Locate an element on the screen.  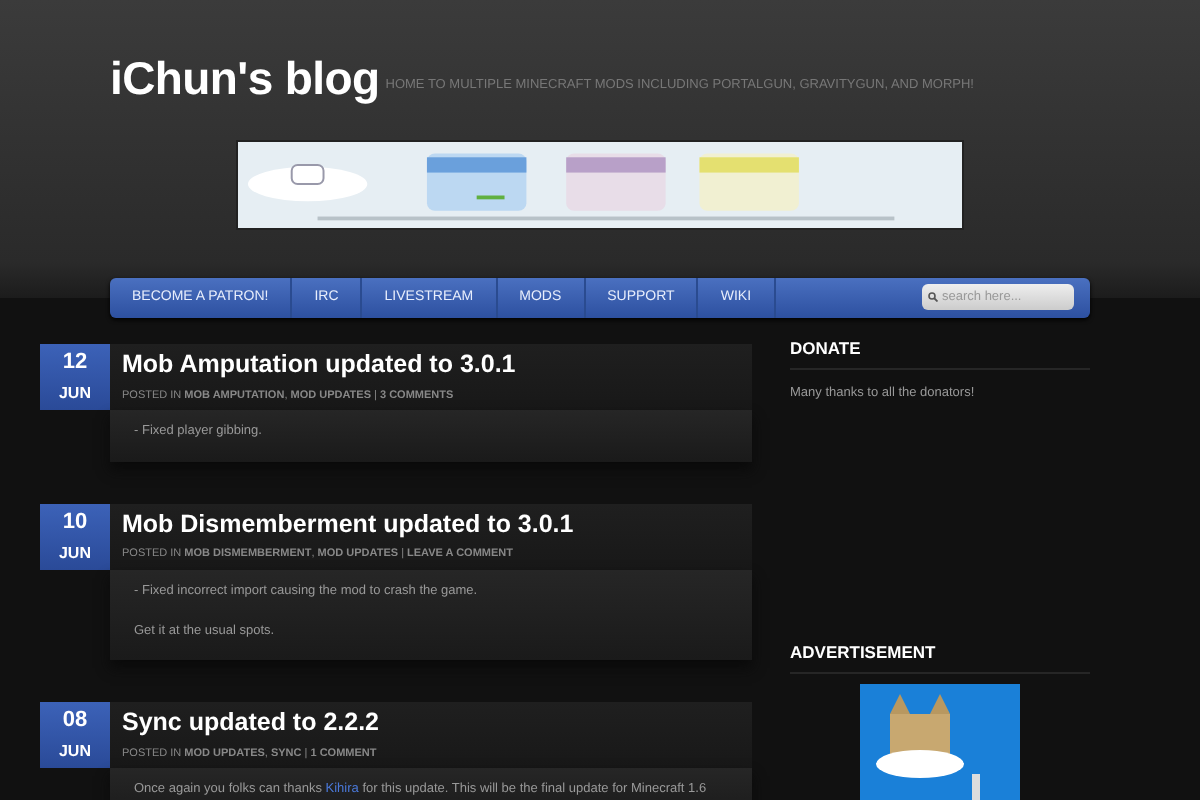
post-title: Mob Amputation updated to 3.0.1 is located at coordinates (431, 364).